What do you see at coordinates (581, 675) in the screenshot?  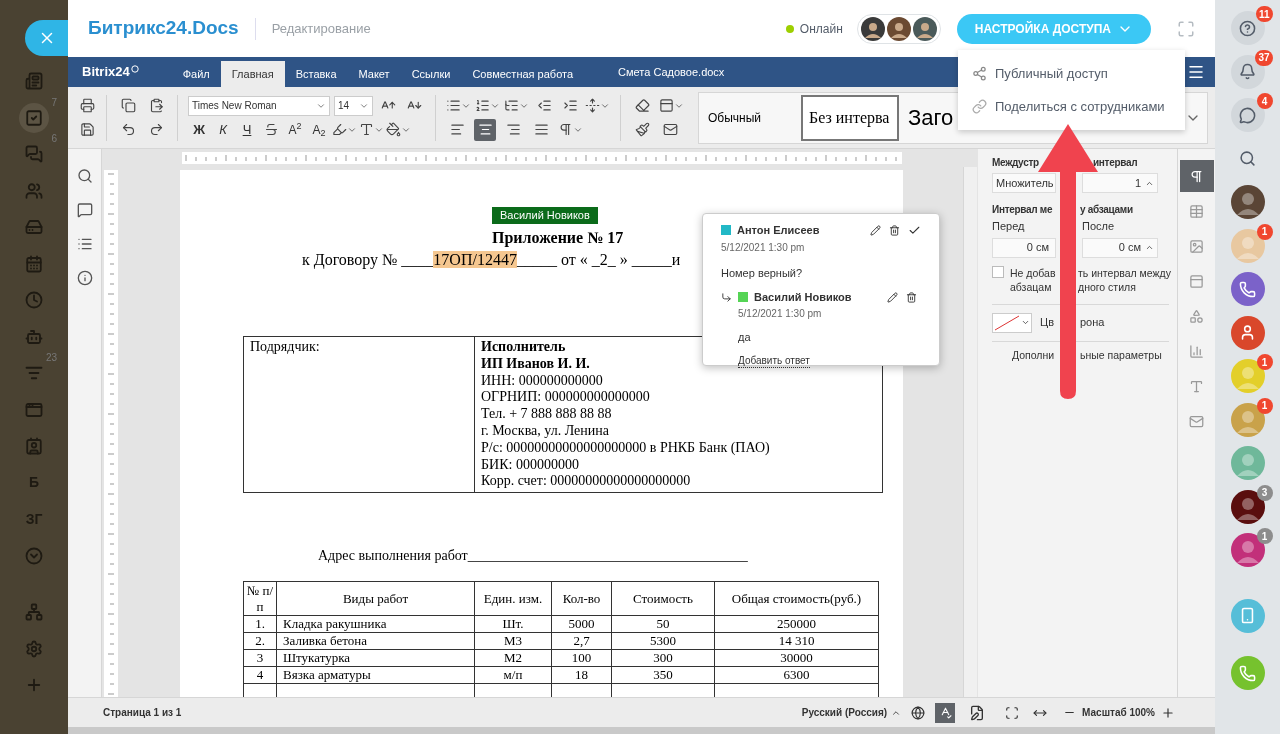 I see `table-cell: 18` at bounding box center [581, 675].